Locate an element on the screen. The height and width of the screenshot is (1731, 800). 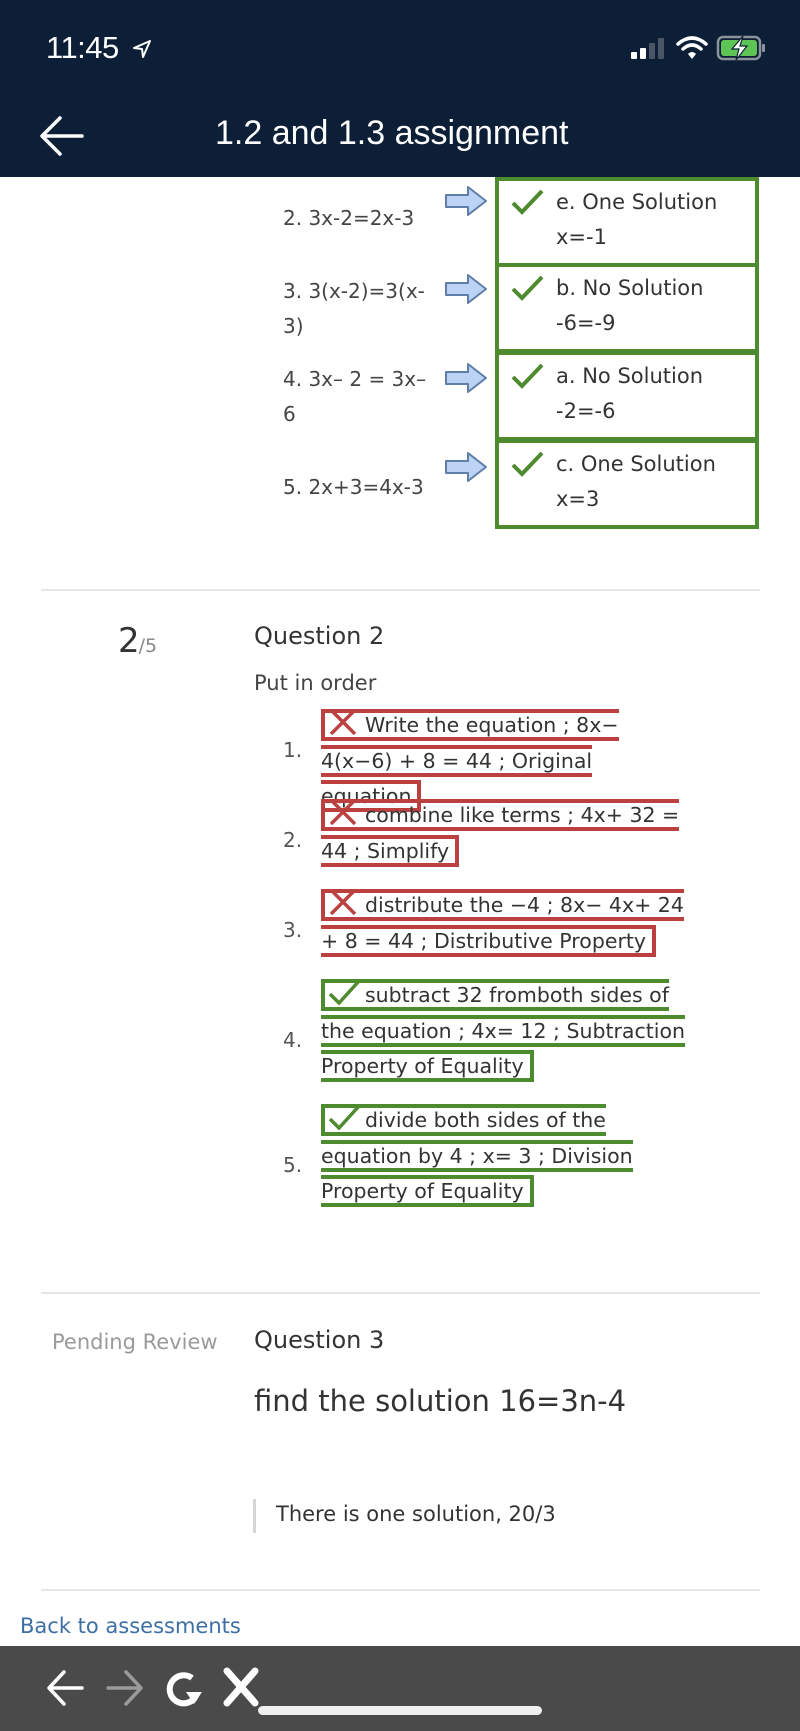
question-instruction: Put in order is located at coordinates (315, 683).